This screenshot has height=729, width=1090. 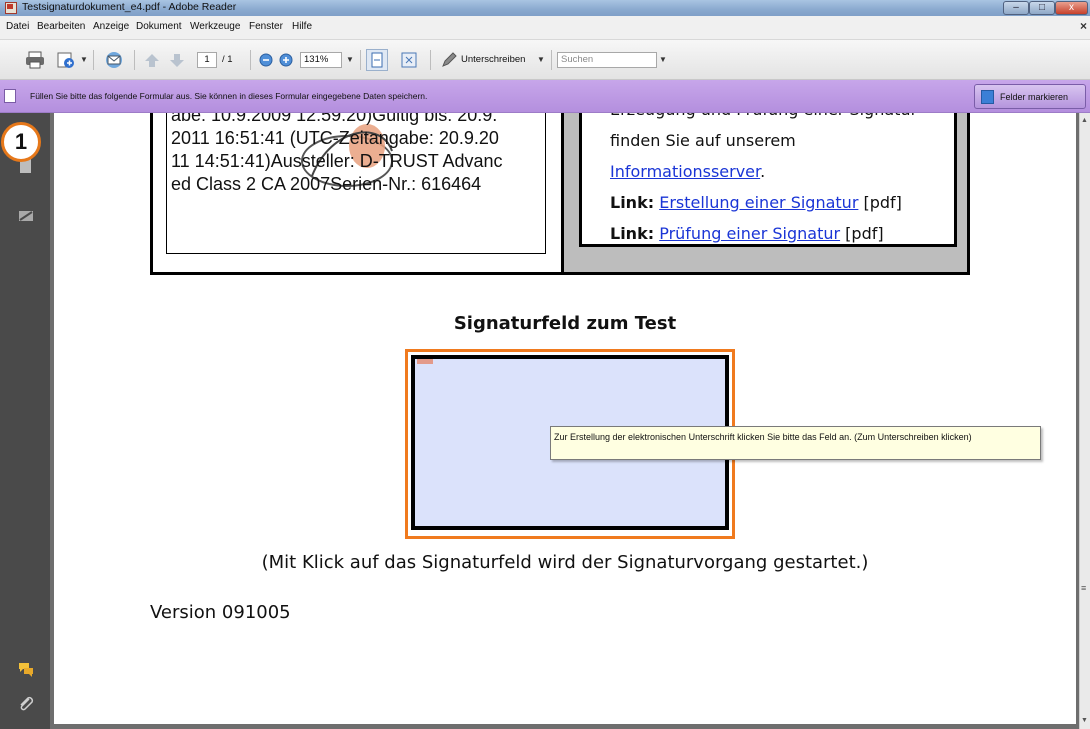 I want to click on scroll-down-icon: ▼, so click(x=1084, y=720).